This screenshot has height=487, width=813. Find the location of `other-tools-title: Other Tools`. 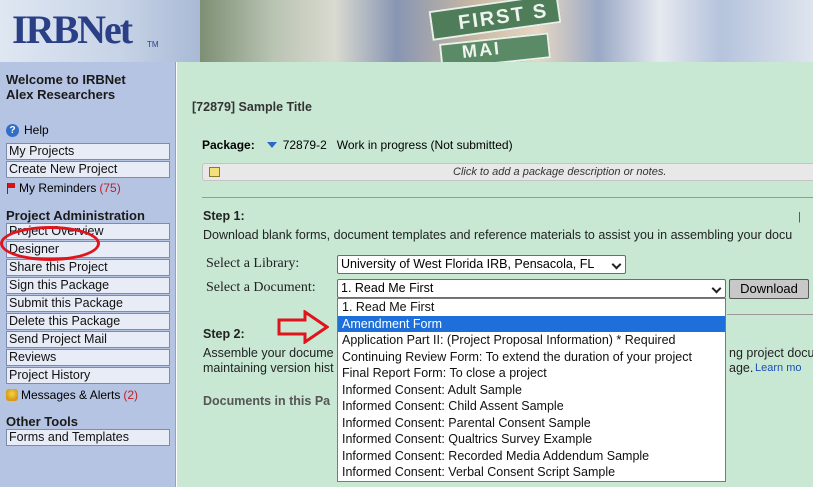

other-tools-title: Other Tools is located at coordinates (42, 421).